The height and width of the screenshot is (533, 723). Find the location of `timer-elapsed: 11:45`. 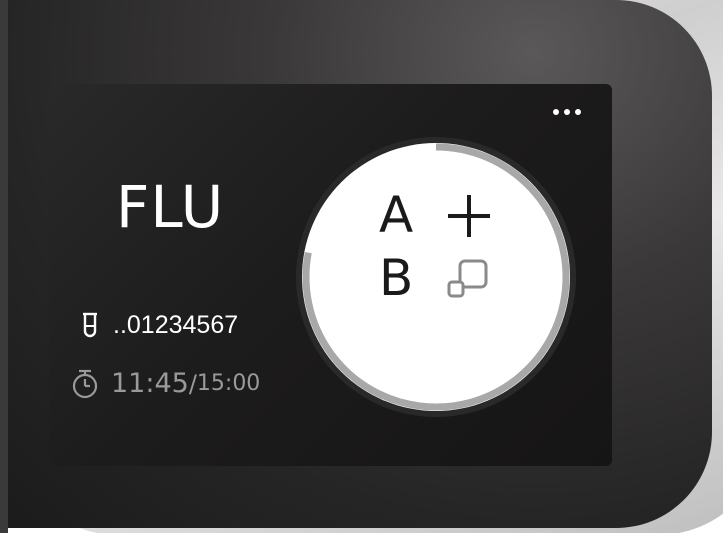

timer-elapsed: 11:45 is located at coordinates (150, 383).